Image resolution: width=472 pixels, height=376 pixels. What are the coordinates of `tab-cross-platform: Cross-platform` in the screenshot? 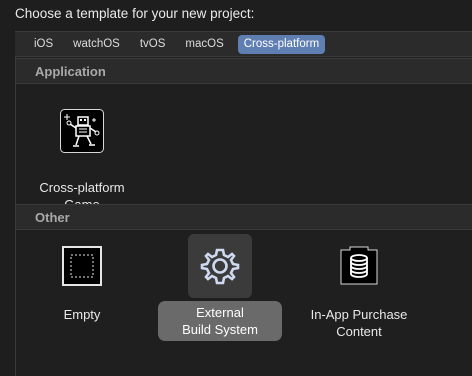 It's located at (281, 44).